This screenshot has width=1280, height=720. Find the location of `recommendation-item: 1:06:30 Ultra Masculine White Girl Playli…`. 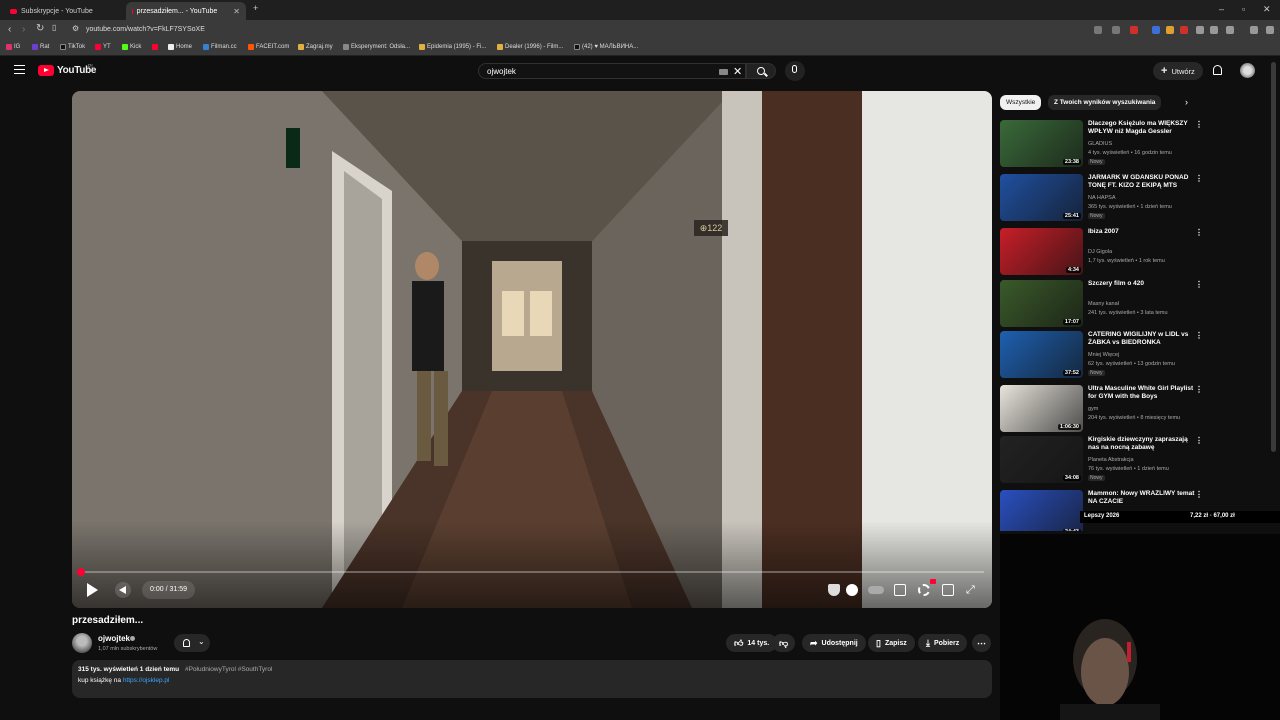

recommendation-item: 1:06:30 Ultra Masculine White Girl Playli… is located at coordinates (1101, 409).